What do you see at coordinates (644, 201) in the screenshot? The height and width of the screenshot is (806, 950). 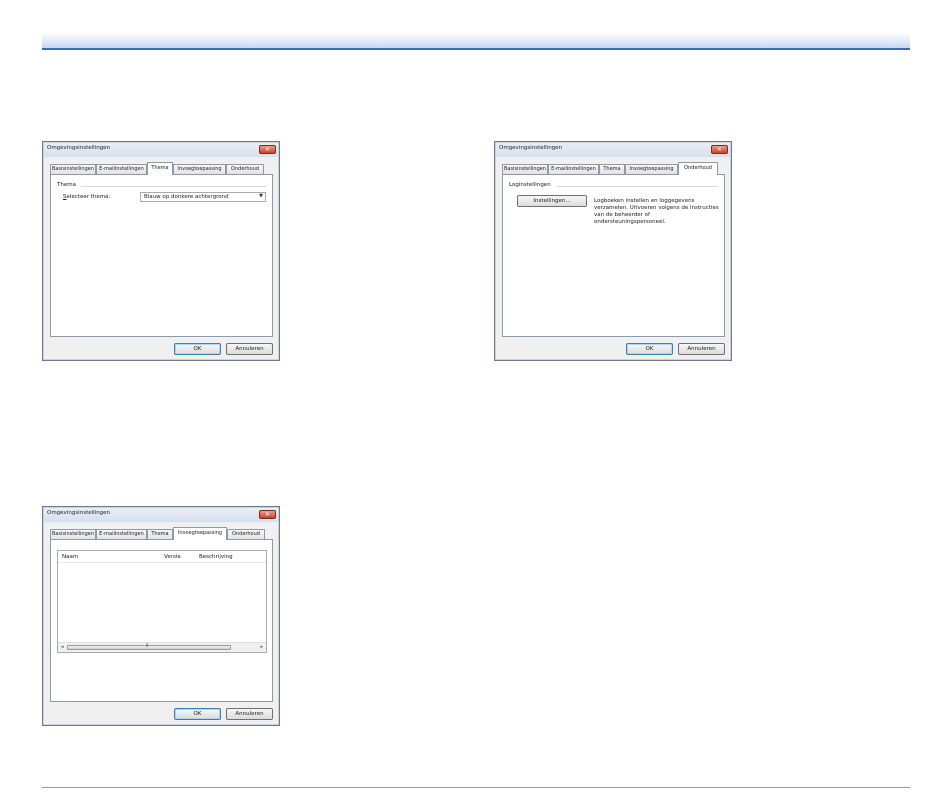 I see `description-line: Logboeken instellen en loggegevens` at bounding box center [644, 201].